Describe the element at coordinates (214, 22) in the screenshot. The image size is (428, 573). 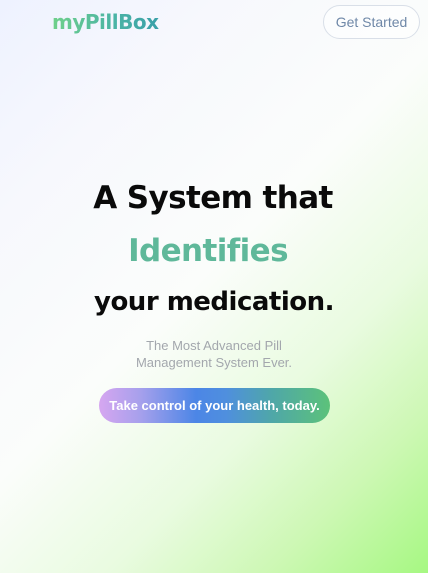
I see `top-bar: myPillBox Get Started` at that location.